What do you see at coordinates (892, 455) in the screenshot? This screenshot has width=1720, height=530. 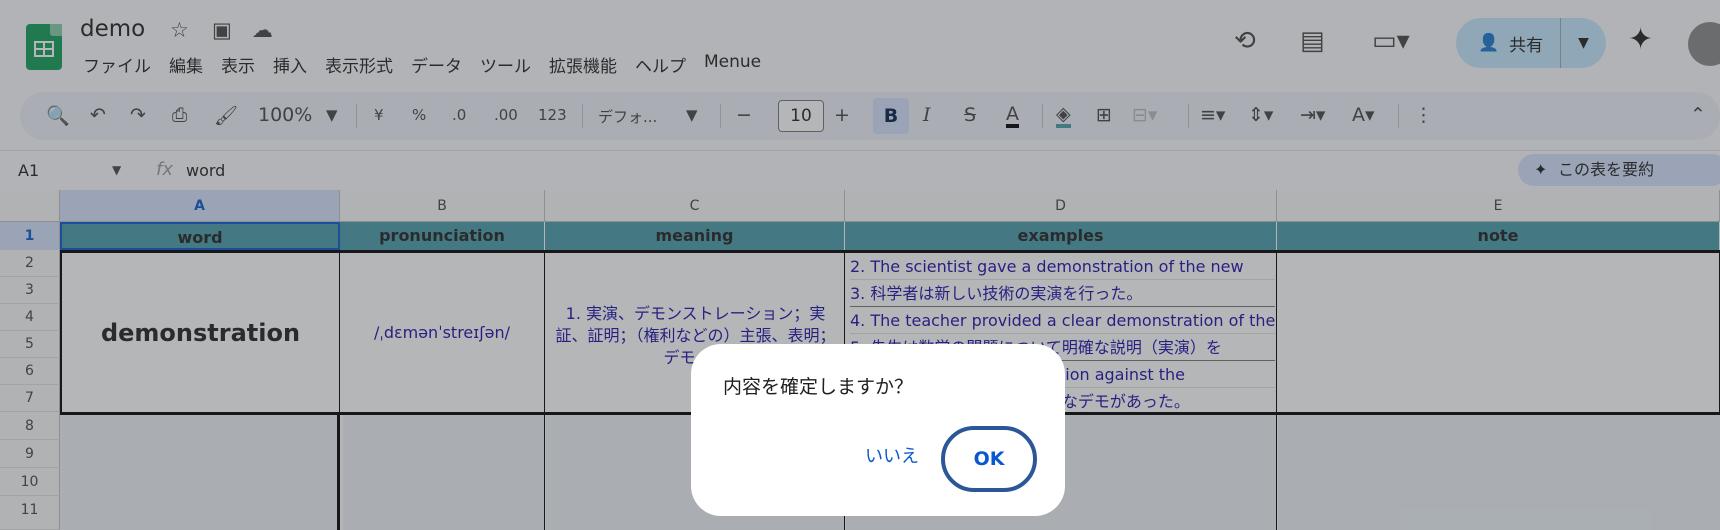 I see `no-button: いいえ` at bounding box center [892, 455].